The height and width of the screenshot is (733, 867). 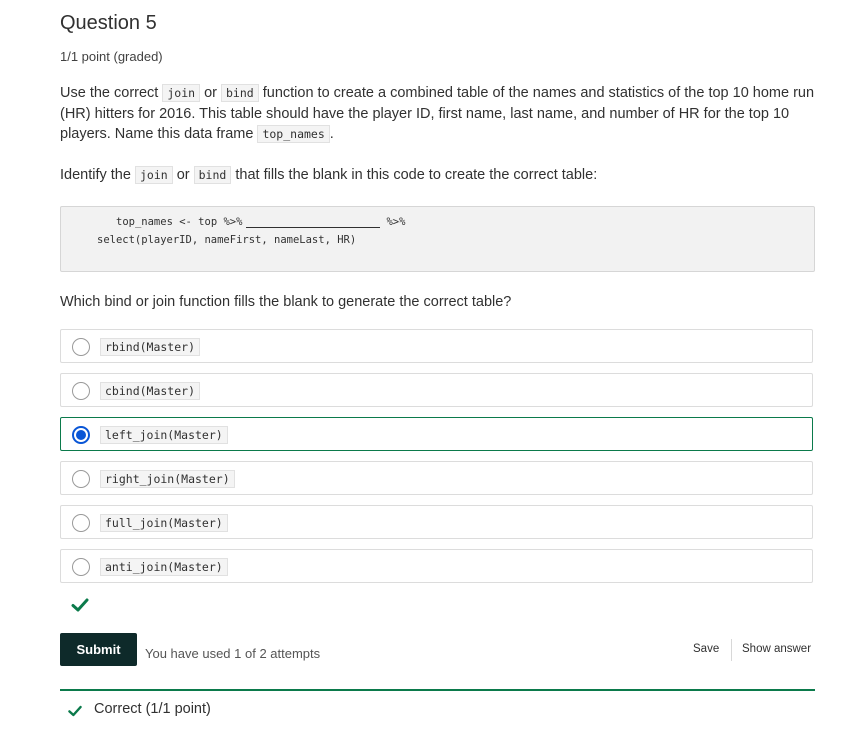 I want to click on option-label: left_join(Master), so click(x=164, y=435).